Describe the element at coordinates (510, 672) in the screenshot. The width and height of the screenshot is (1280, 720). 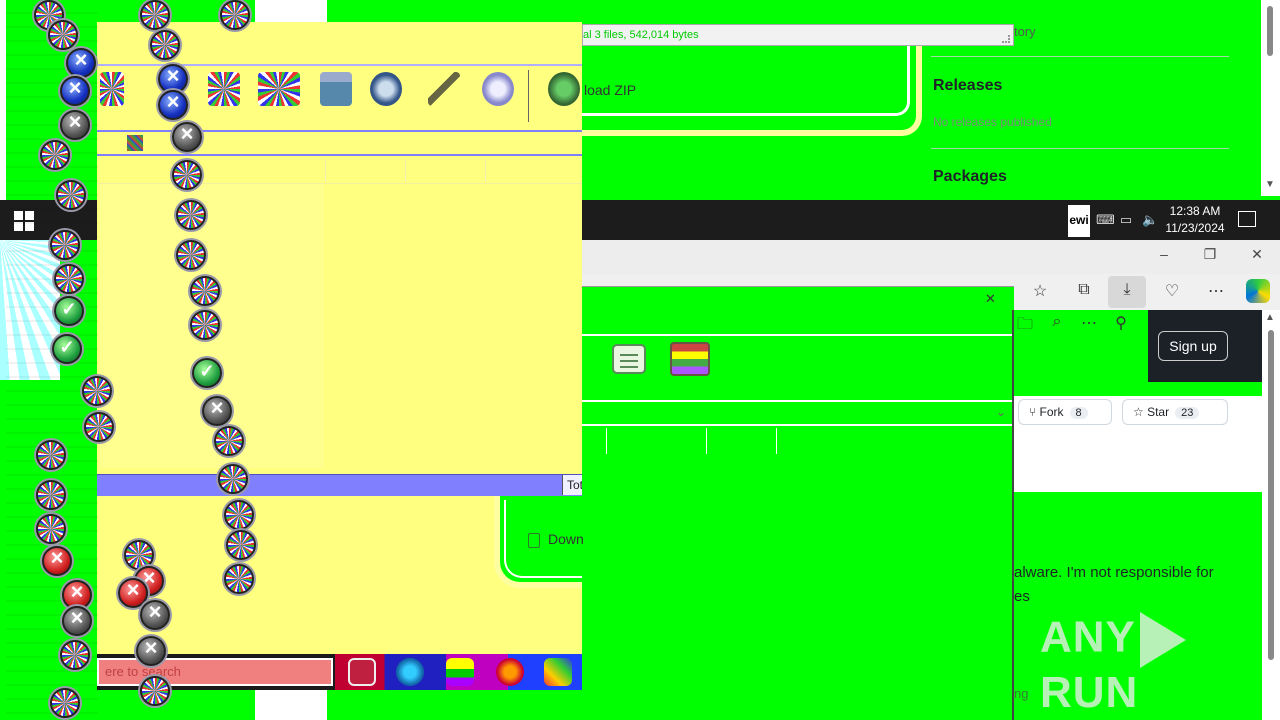
I see `firefox-icon` at that location.